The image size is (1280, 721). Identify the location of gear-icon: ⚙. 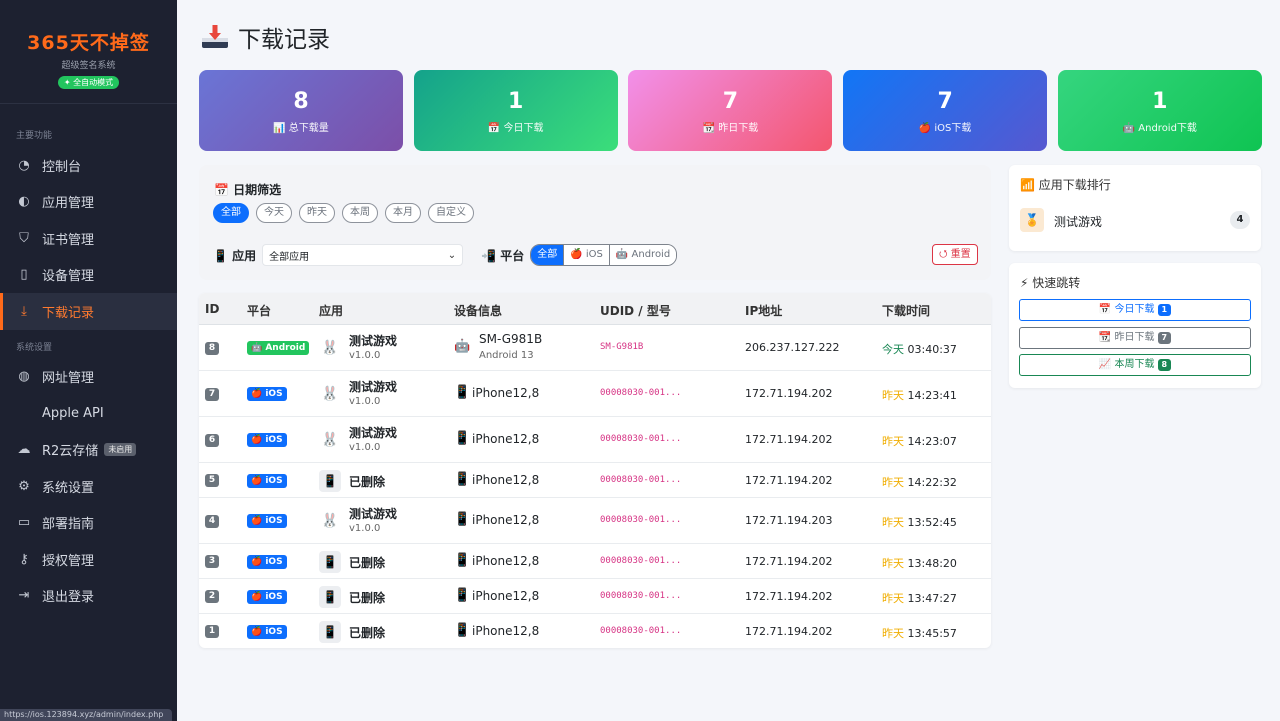
(24, 486).